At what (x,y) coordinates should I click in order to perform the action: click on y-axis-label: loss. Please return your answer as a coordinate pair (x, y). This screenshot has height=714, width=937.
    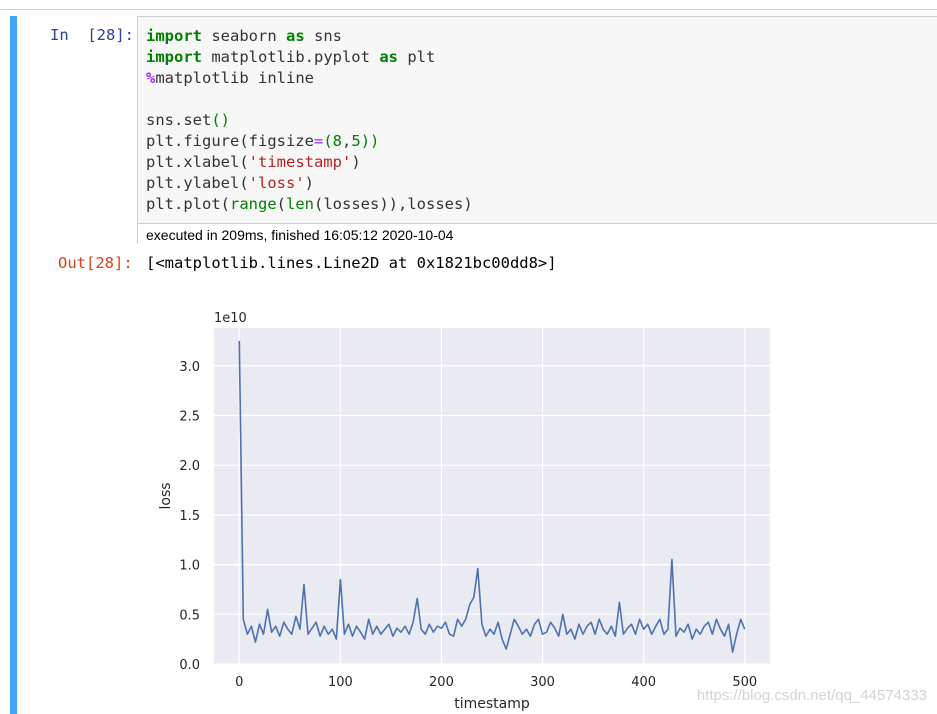
    Looking at the image, I should click on (166, 495).